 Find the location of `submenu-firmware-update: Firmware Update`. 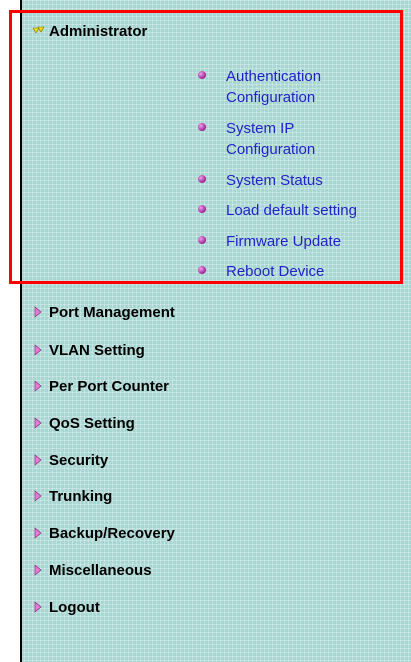

submenu-firmware-update: Firmware Update is located at coordinates (269, 241).